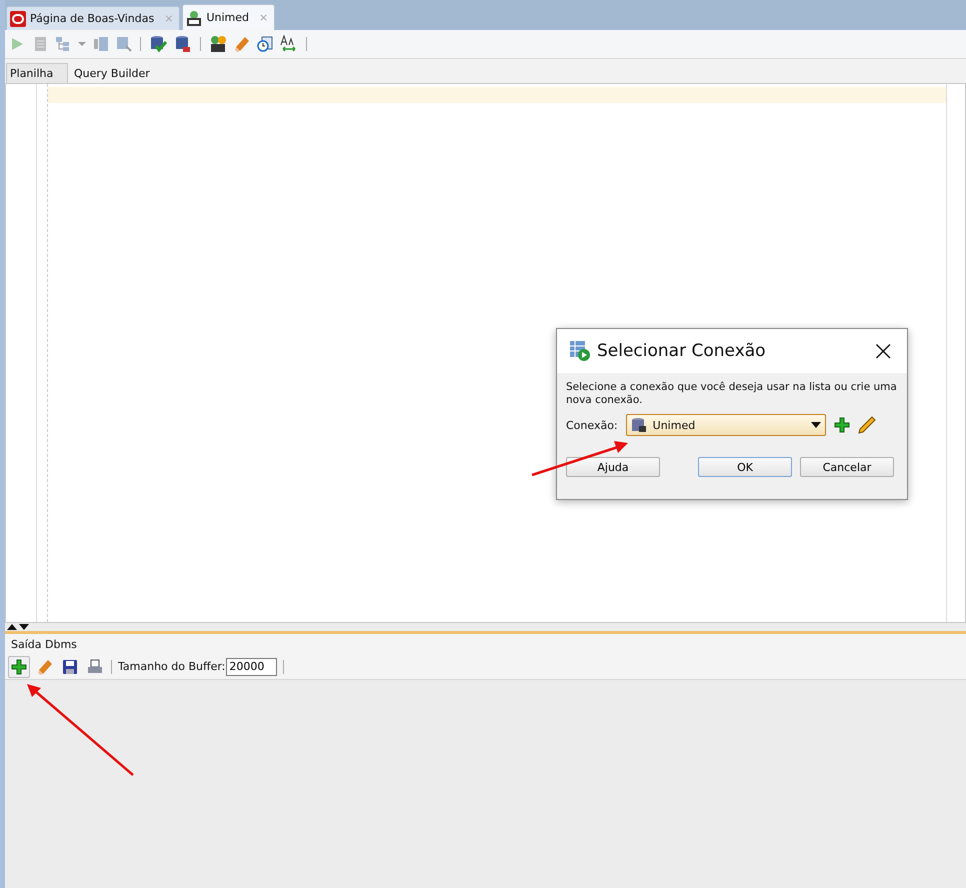 Image resolution: width=966 pixels, height=888 pixels. I want to click on buffer-size-field: 20000, so click(252, 667).